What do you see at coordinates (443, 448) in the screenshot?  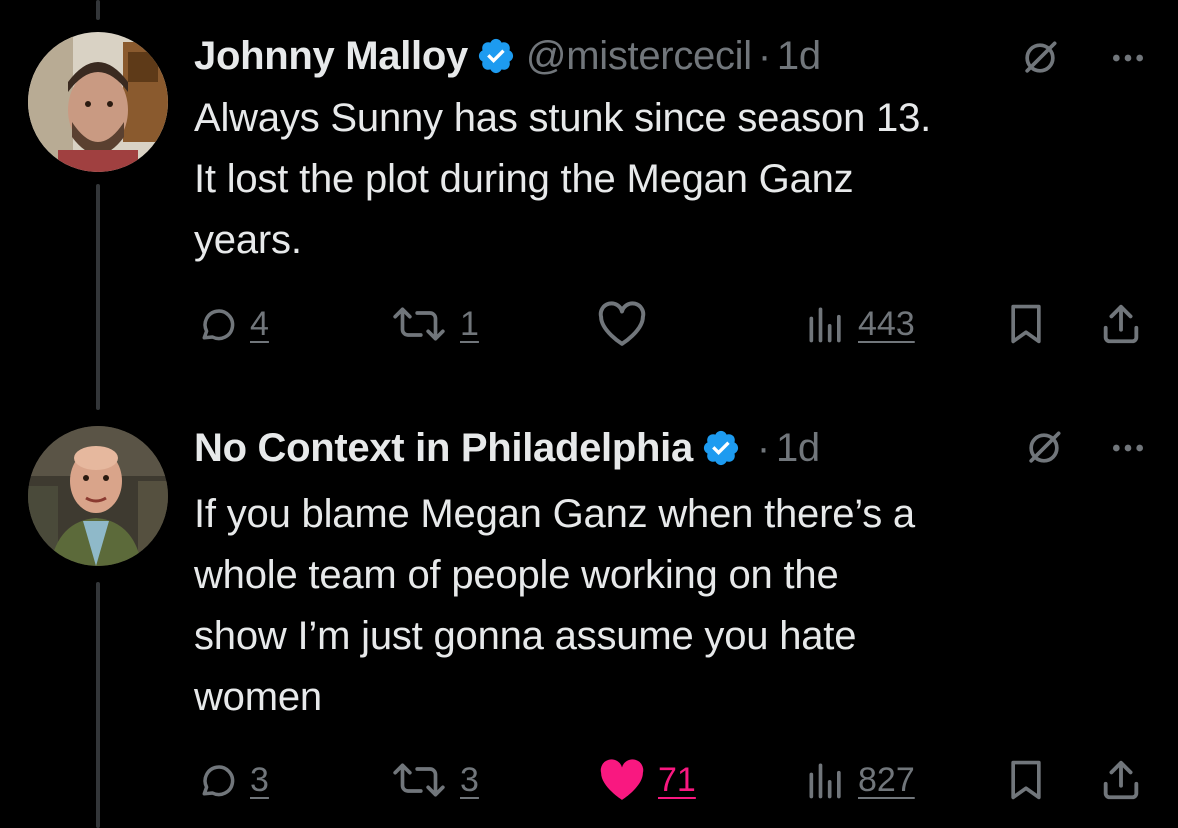 I see `author-name: No Context in Philadelphia` at bounding box center [443, 448].